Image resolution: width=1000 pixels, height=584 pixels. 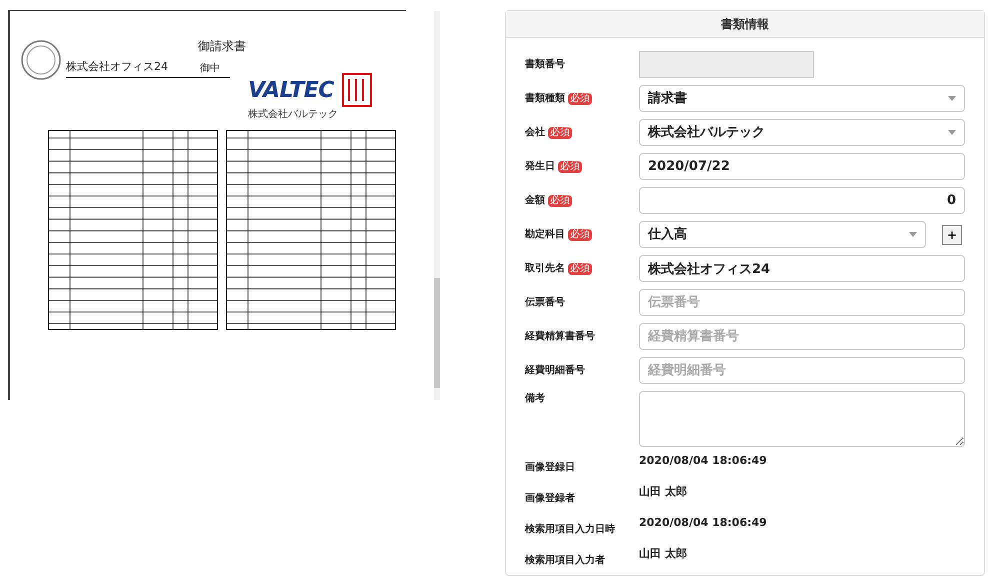 I want to click on addressee-name: 株式会社オフィス24, so click(x=117, y=67).